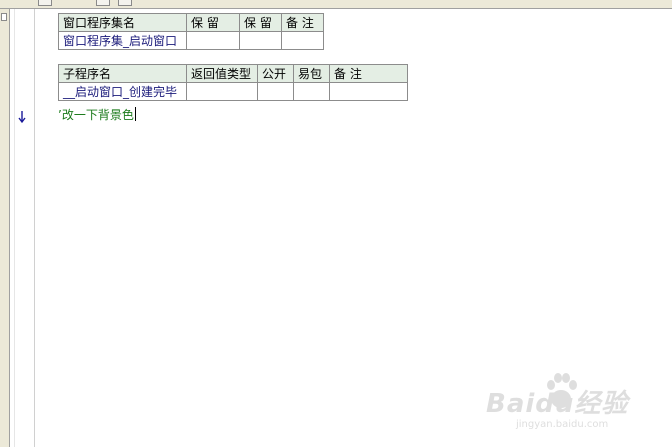 This screenshot has width=672, height=447. Describe the element at coordinates (275, 73) in the screenshot. I see `col-public: 公开` at that location.